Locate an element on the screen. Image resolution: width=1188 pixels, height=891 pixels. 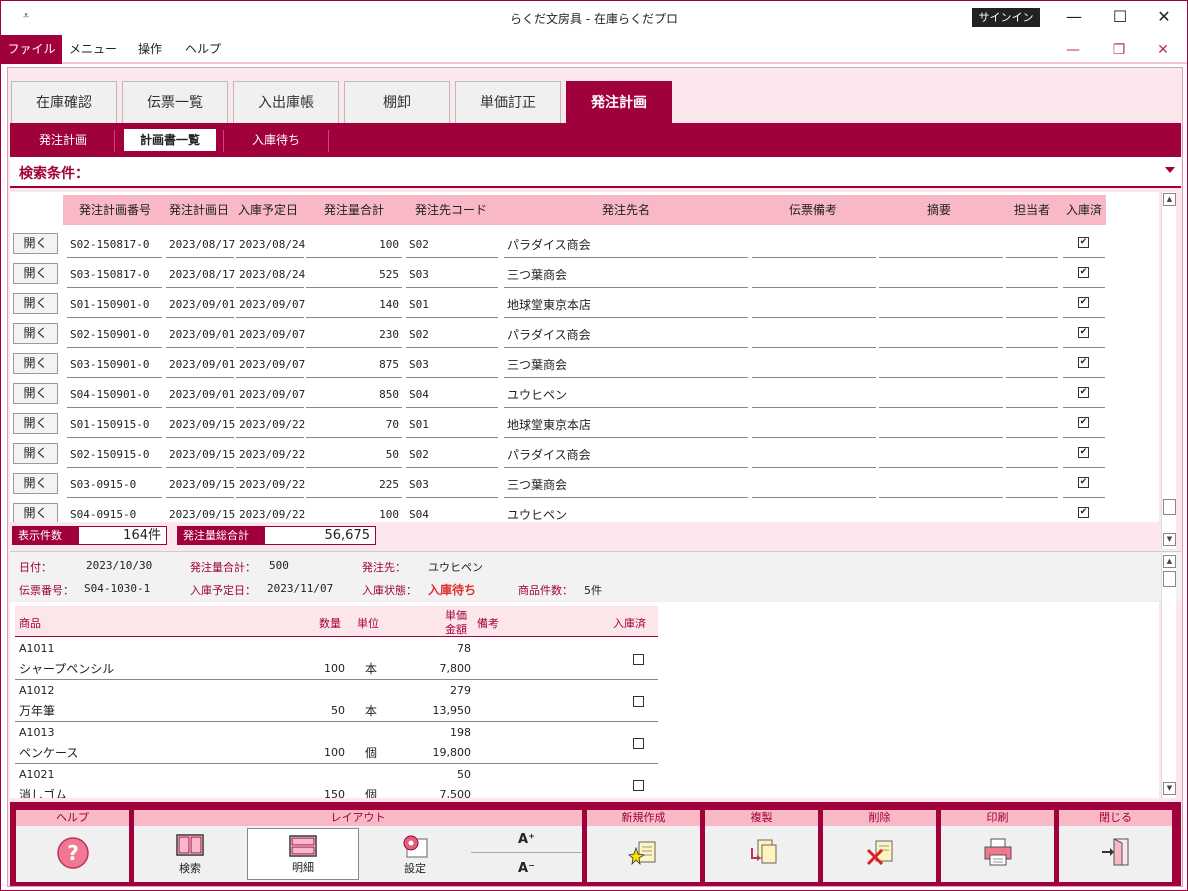
cell-no: S01-150915-0 is located at coordinates (114, 427).